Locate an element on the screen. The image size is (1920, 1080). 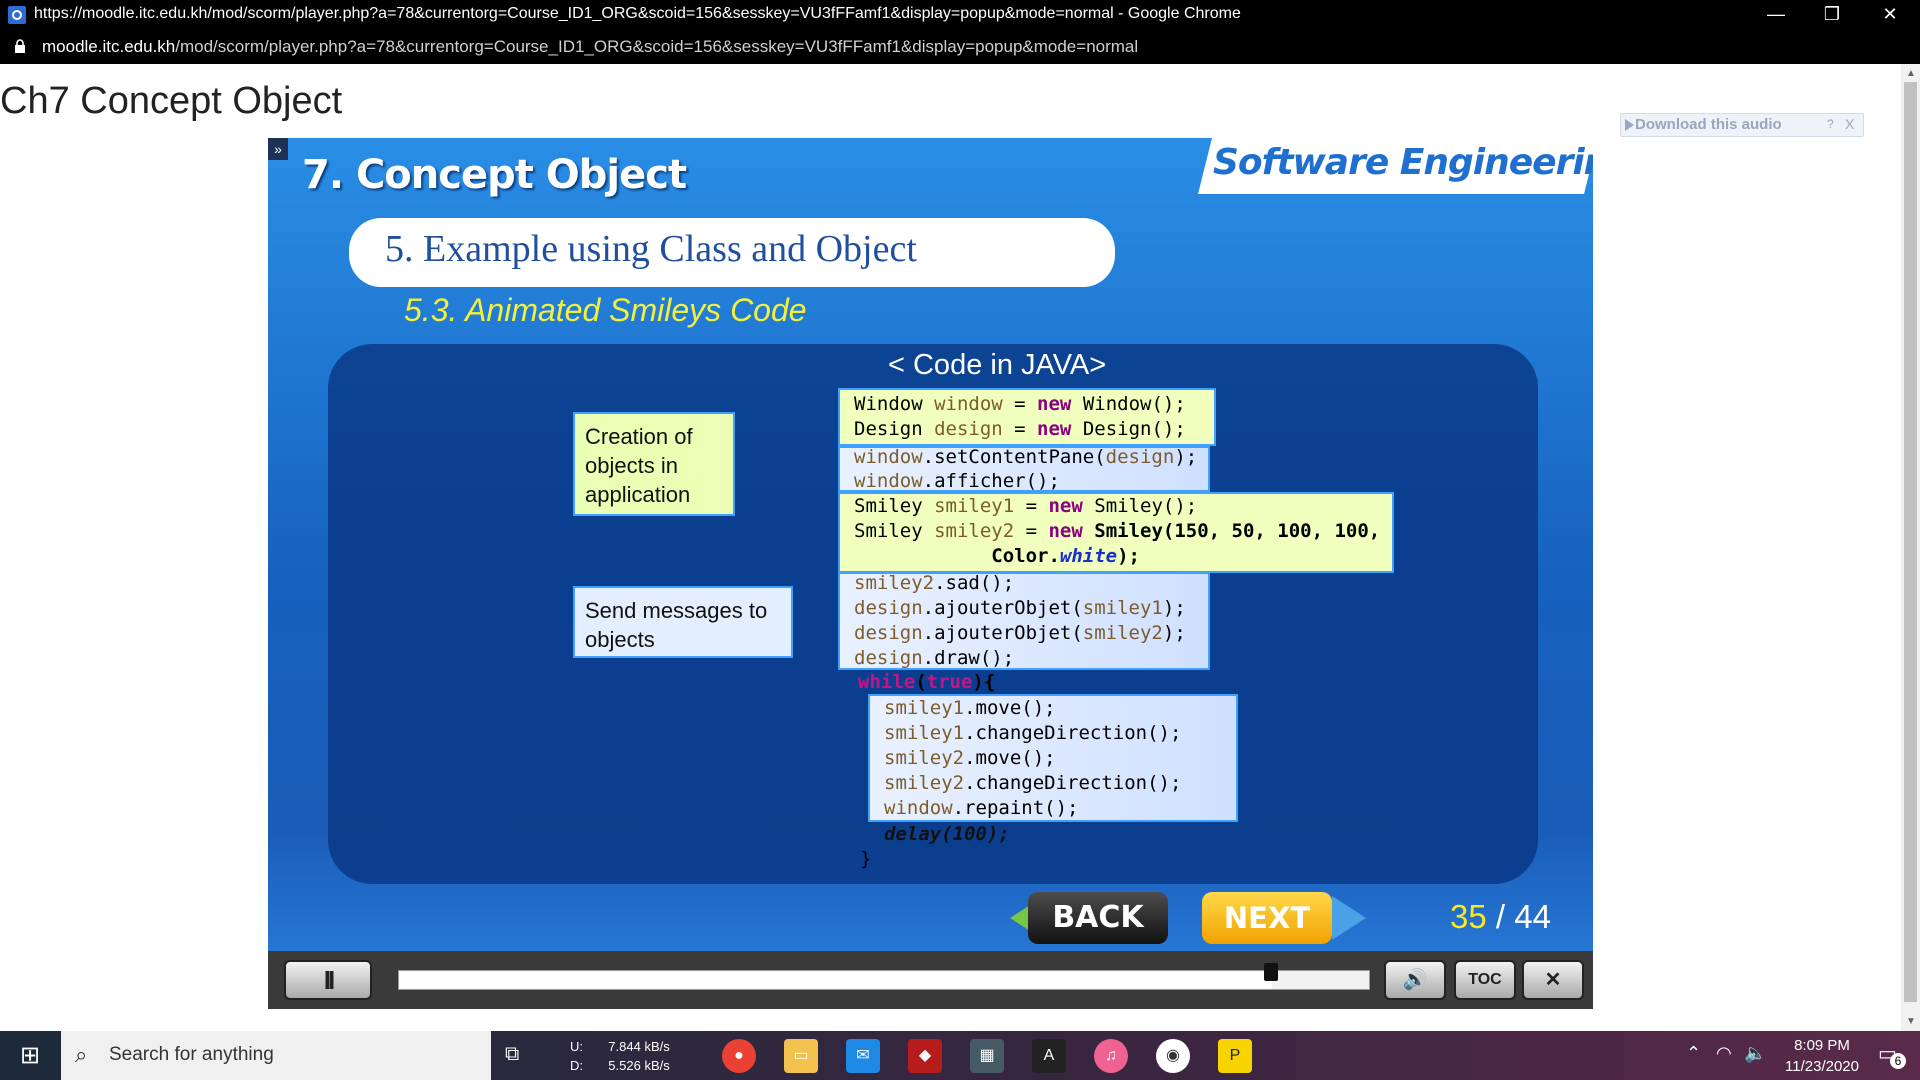
network-meter: U: 7.844 kB/s D: 5.526 kB/s is located at coordinates (620, 1056).